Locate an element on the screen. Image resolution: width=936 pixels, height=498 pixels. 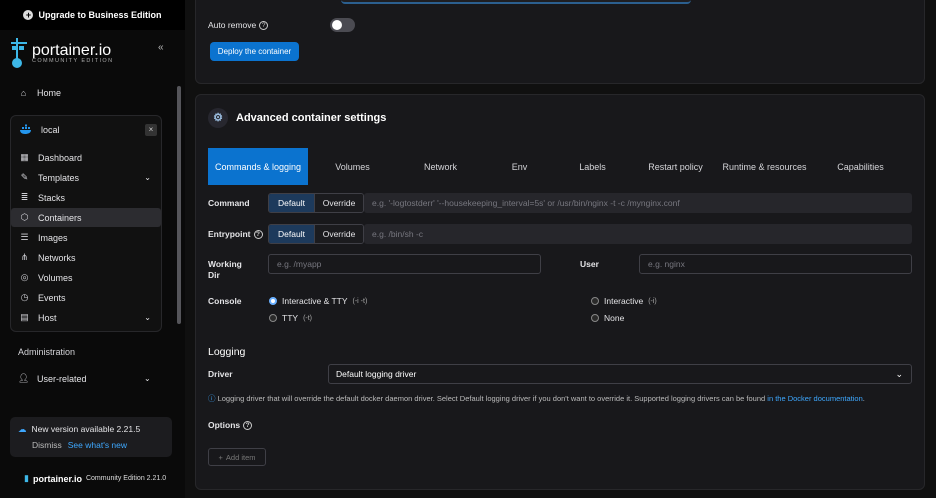
environment-name: local is located at coordinates (50, 129).